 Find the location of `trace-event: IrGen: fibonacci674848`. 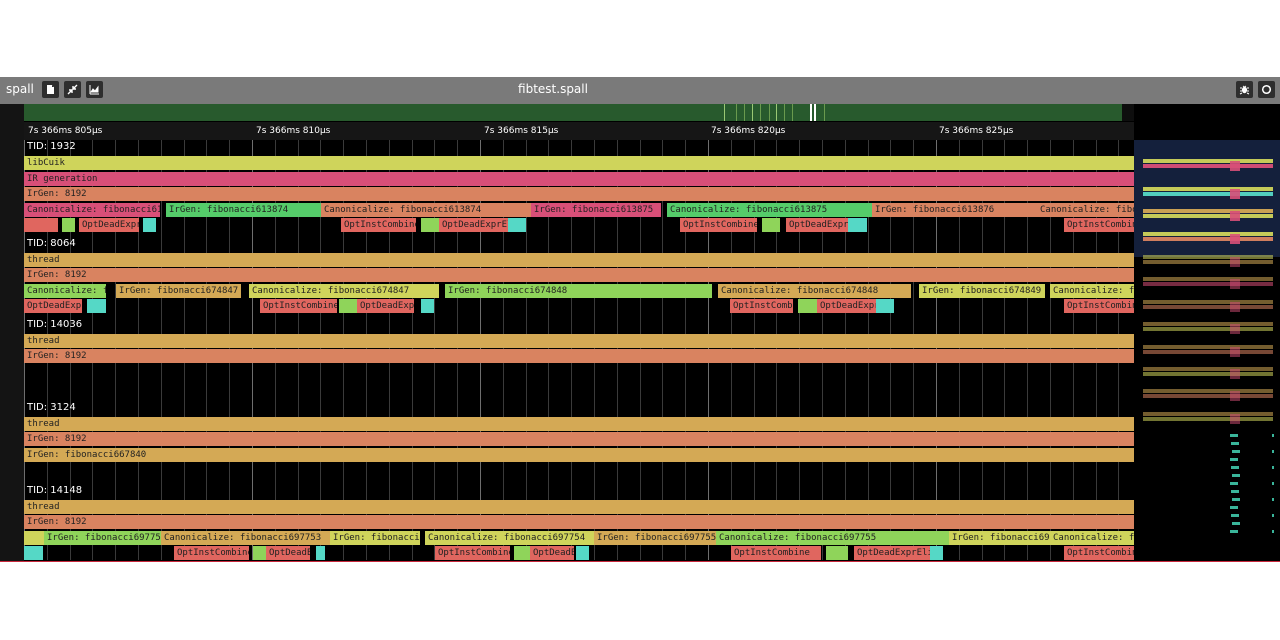

trace-event: IrGen: fibonacci674848 is located at coordinates (578, 291).